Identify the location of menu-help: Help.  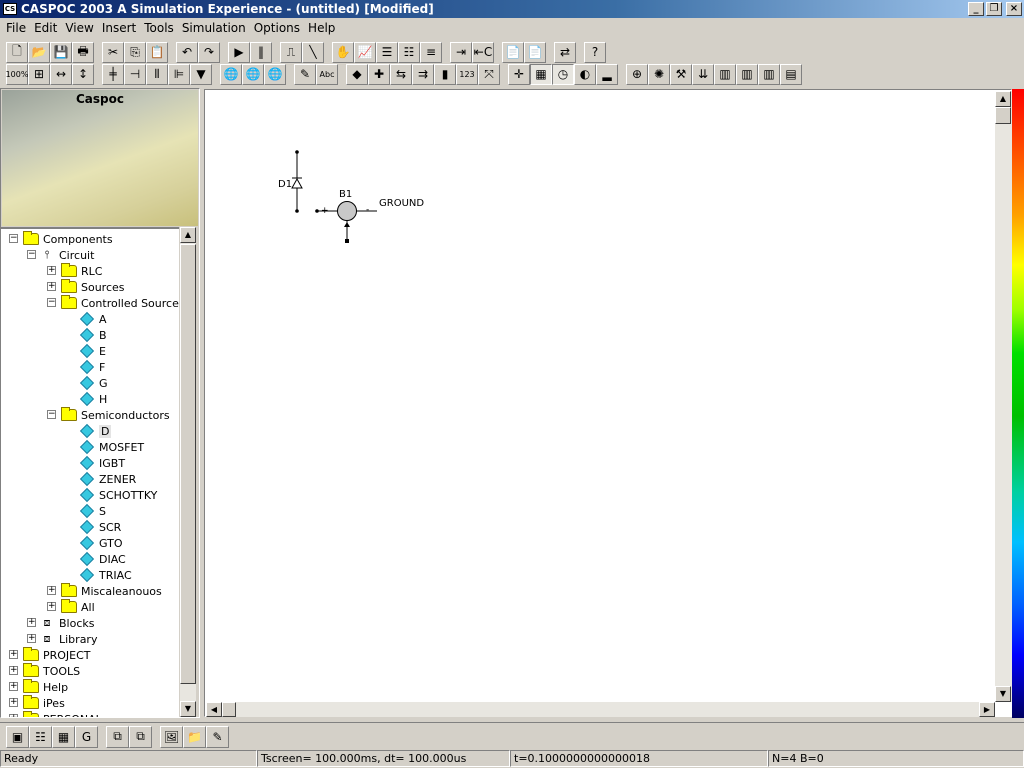
(321, 28).